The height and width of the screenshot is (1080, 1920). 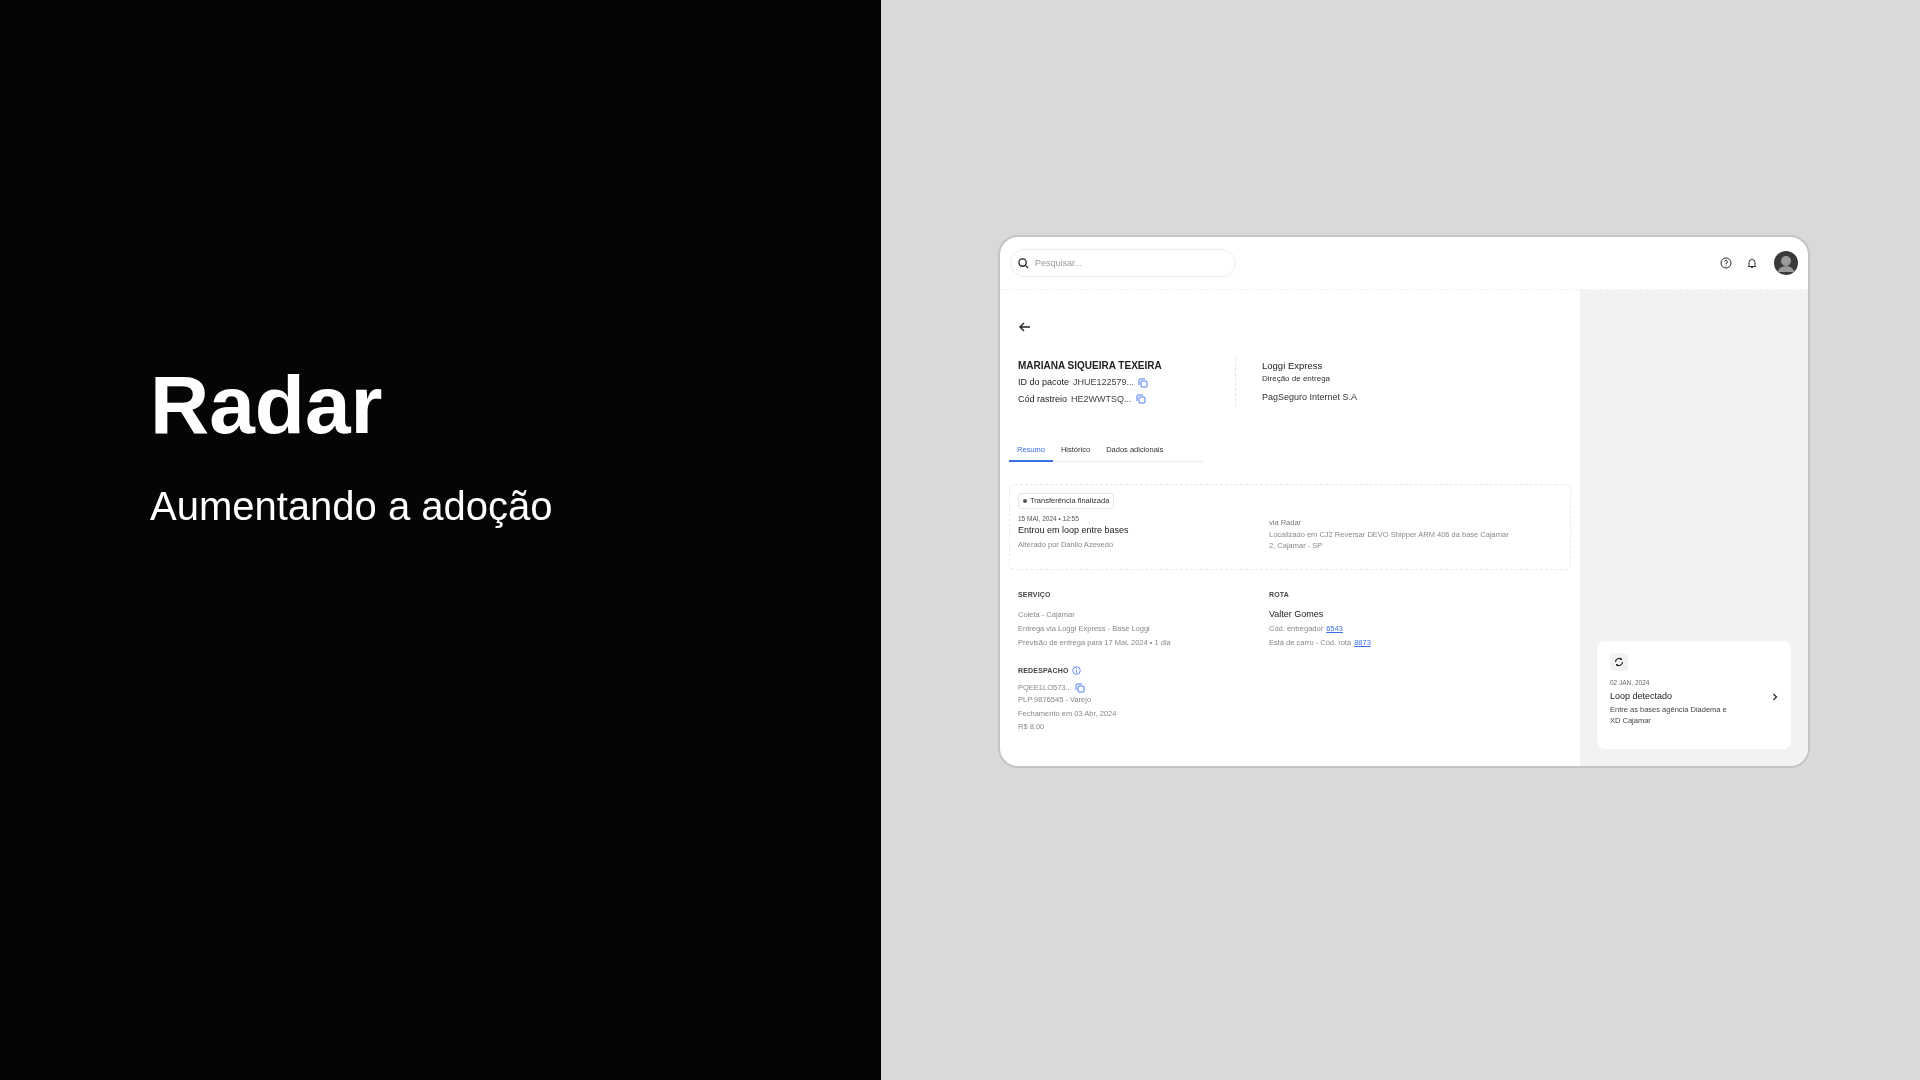 I want to click on carrier-caption: Direção de entrega, so click(x=1297, y=379).